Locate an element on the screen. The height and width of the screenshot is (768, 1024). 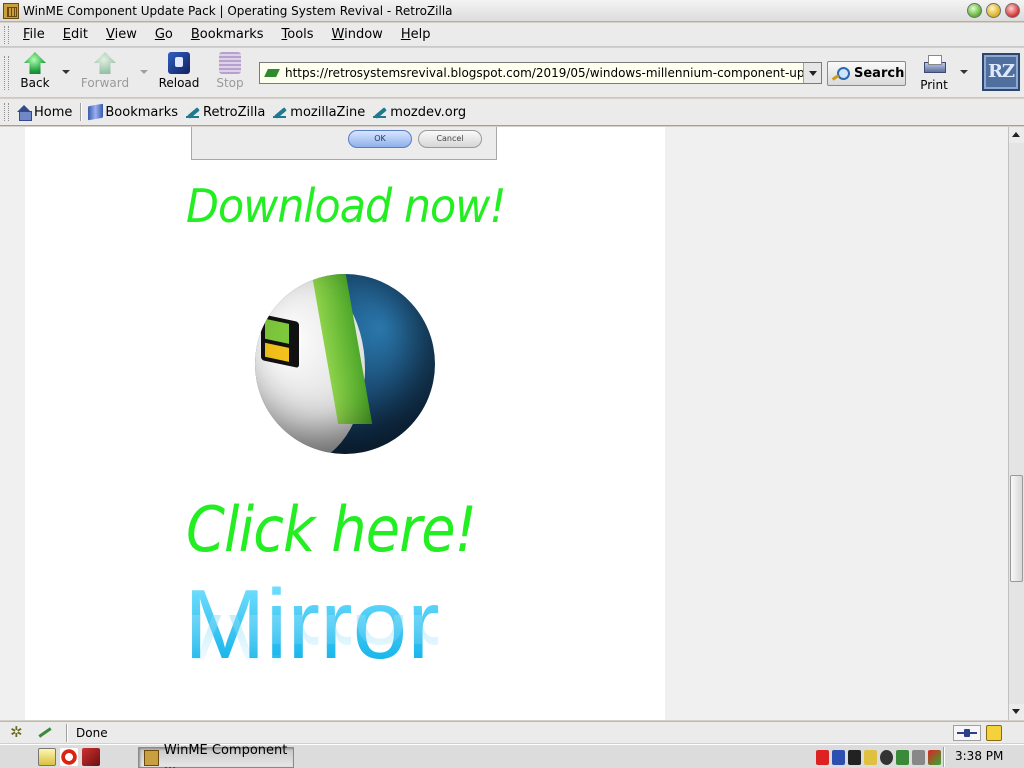
menu-view: View is located at coordinates (121, 34).